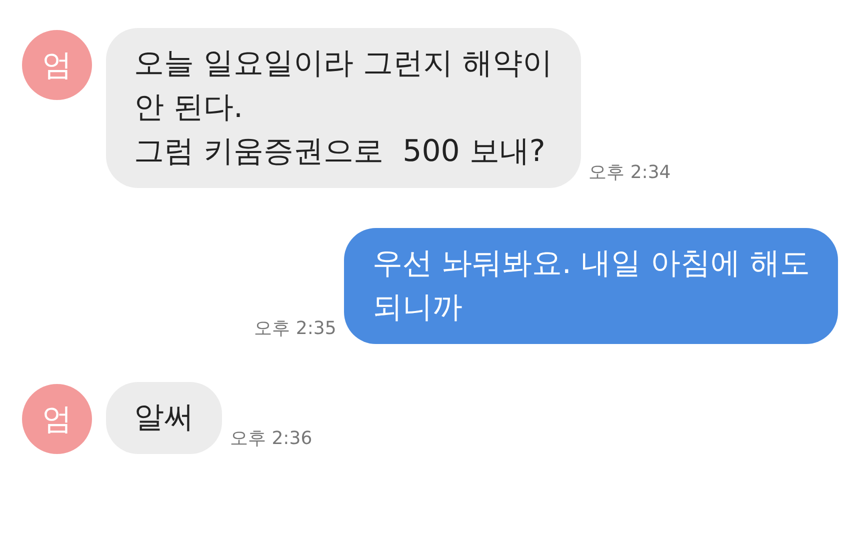 Image resolution: width=868 pixels, height=546 pixels. I want to click on message-time: 오후 2:36, so click(271, 438).